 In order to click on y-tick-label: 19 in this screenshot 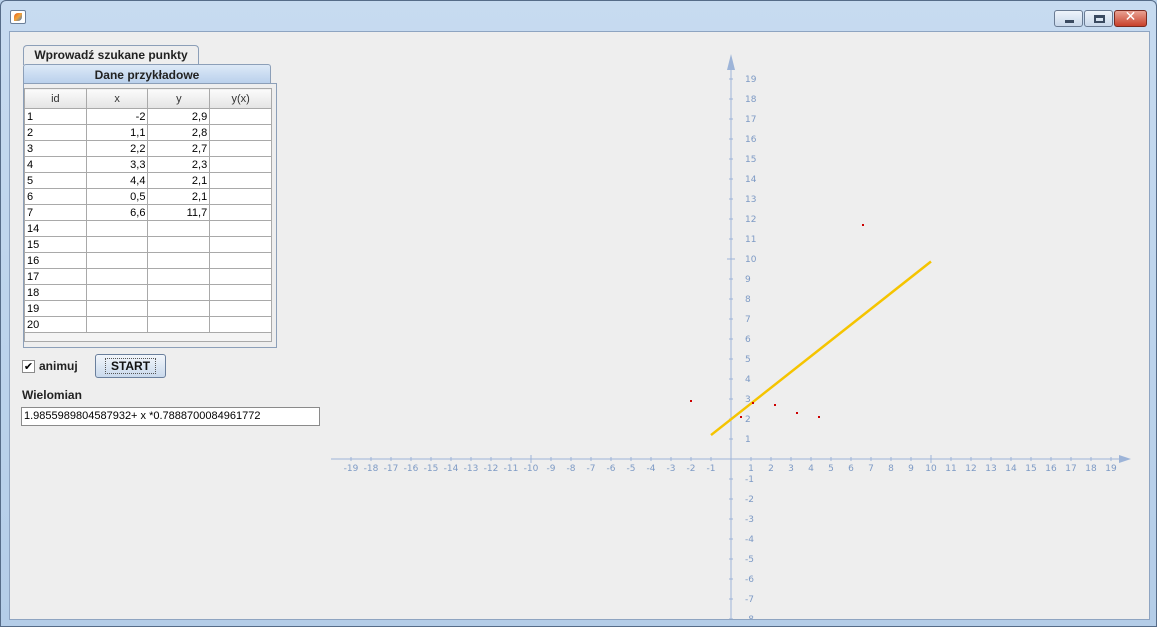, I will do `click(751, 80)`.